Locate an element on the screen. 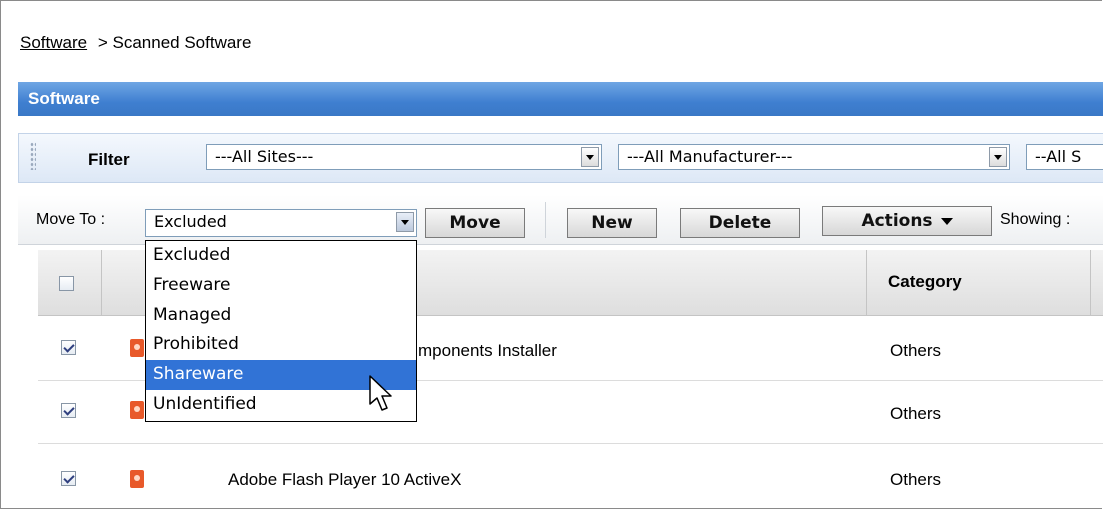  move-button: Move is located at coordinates (475, 223).